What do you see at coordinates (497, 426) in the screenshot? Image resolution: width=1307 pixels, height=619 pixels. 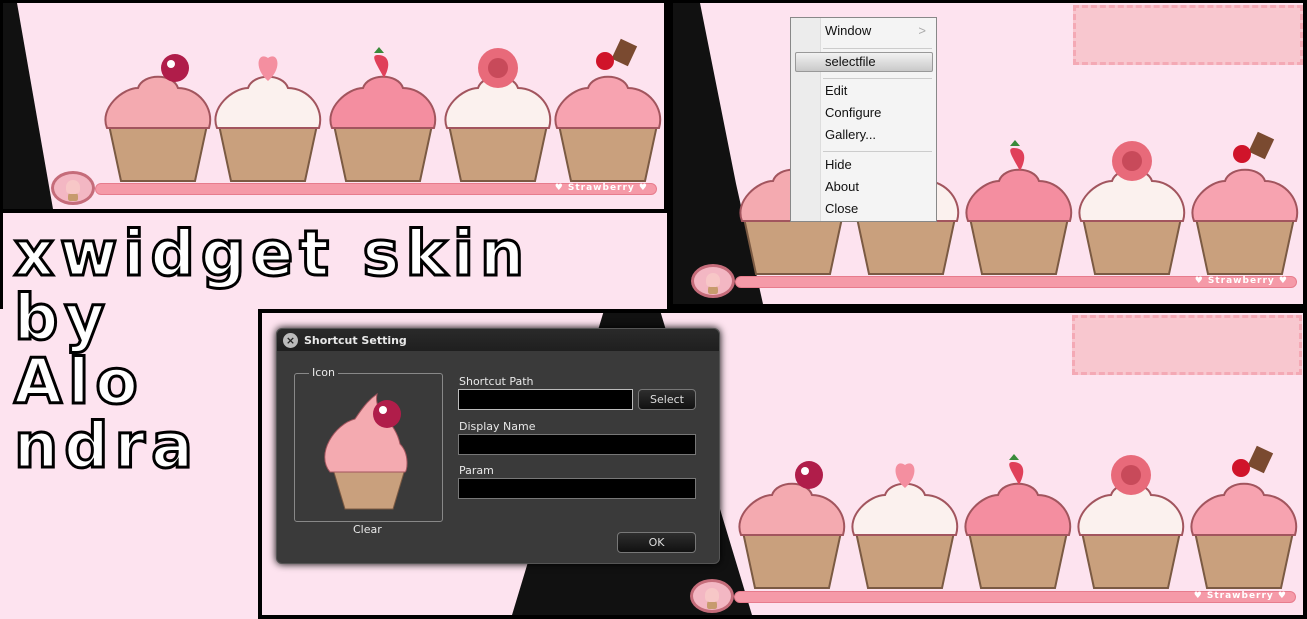 I see `display-name-label: Display Name` at bounding box center [497, 426].